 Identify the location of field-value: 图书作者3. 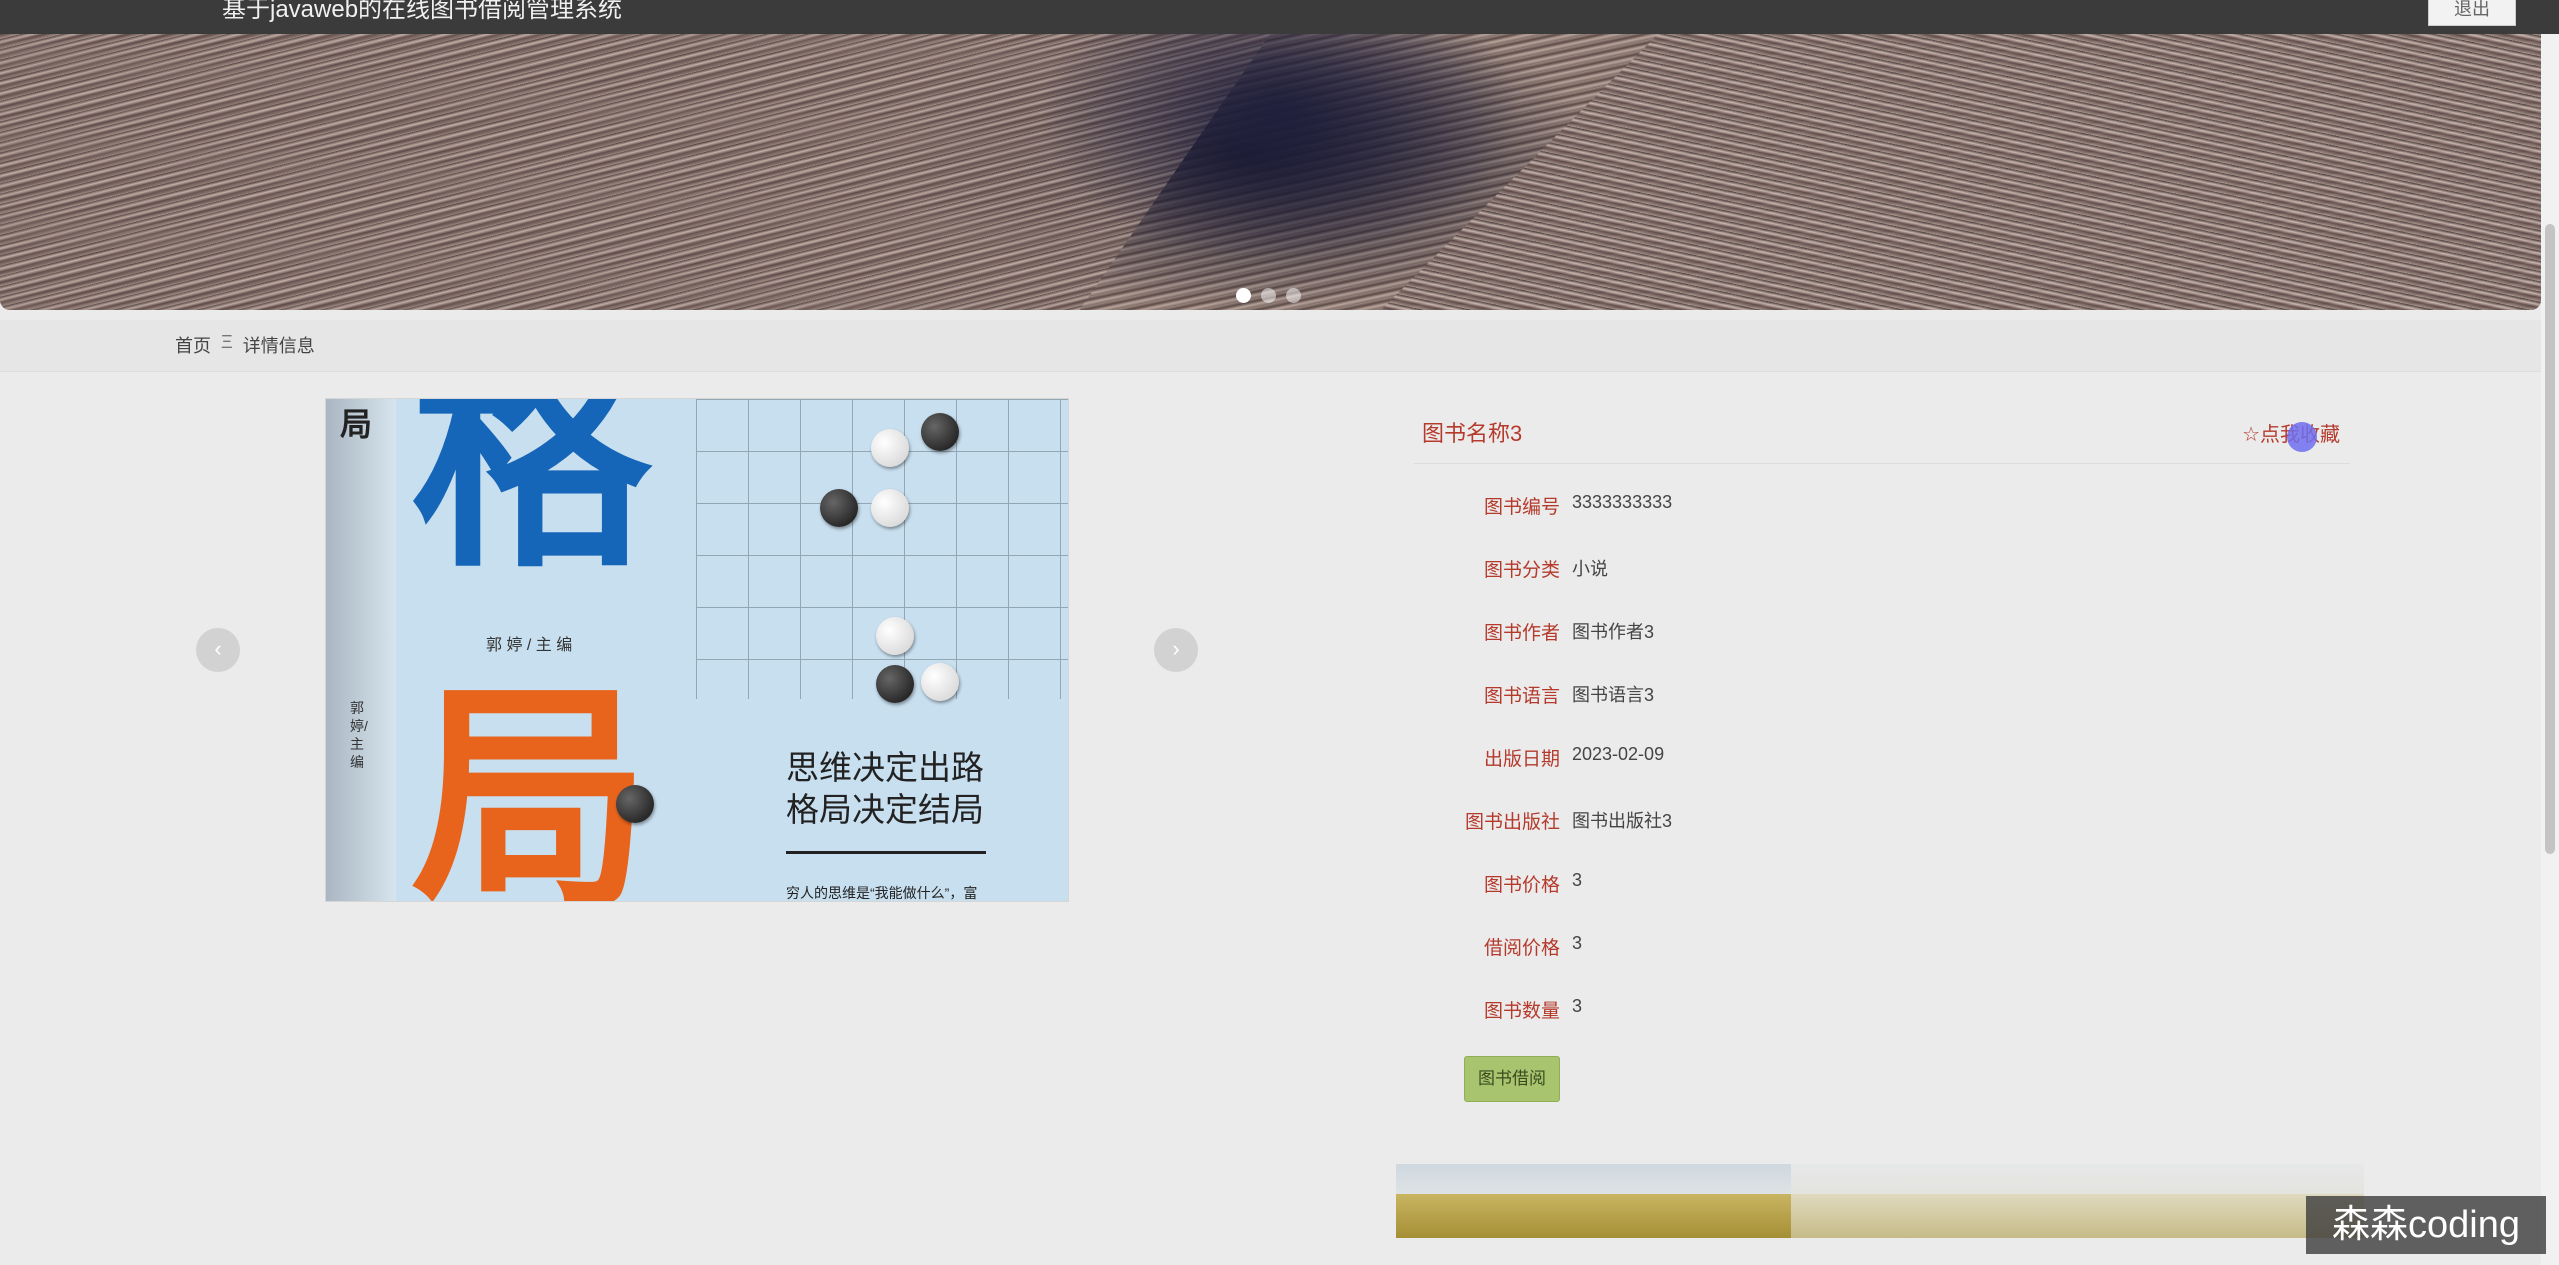
(1613, 632).